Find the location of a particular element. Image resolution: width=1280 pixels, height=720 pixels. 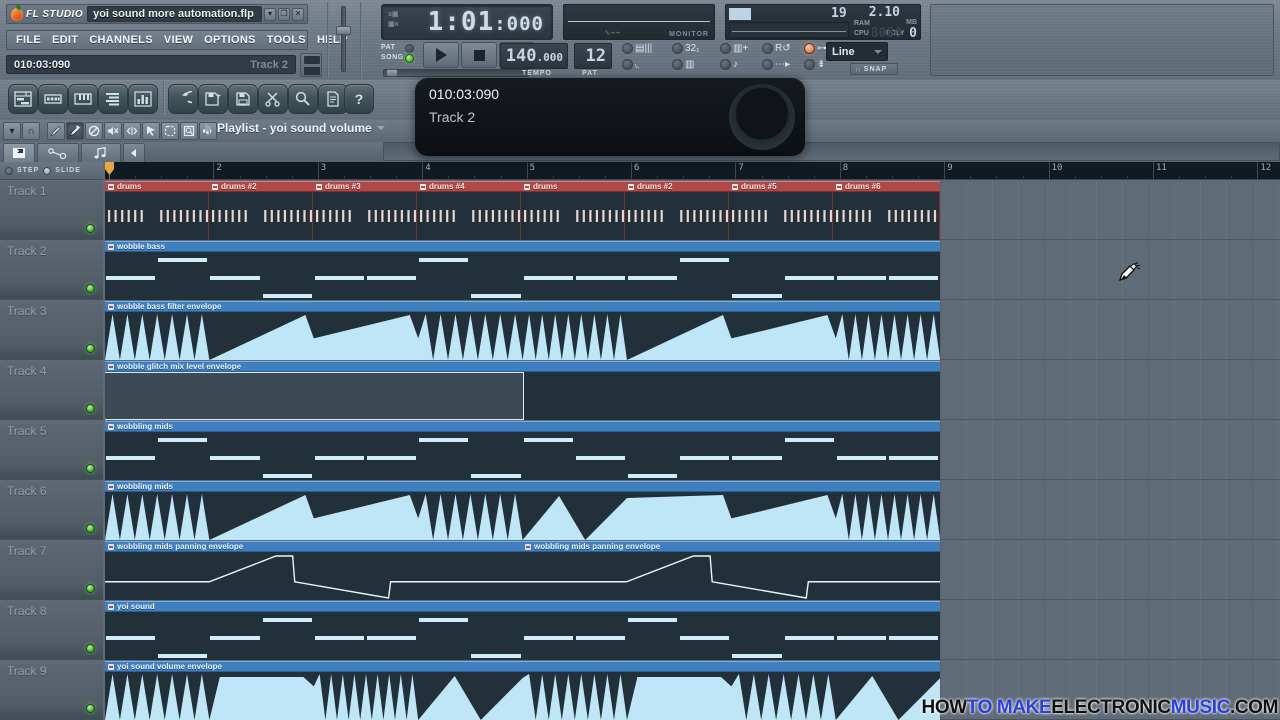

song-position-panel: 010:03:090 Track 2 is located at coordinates (151, 64).